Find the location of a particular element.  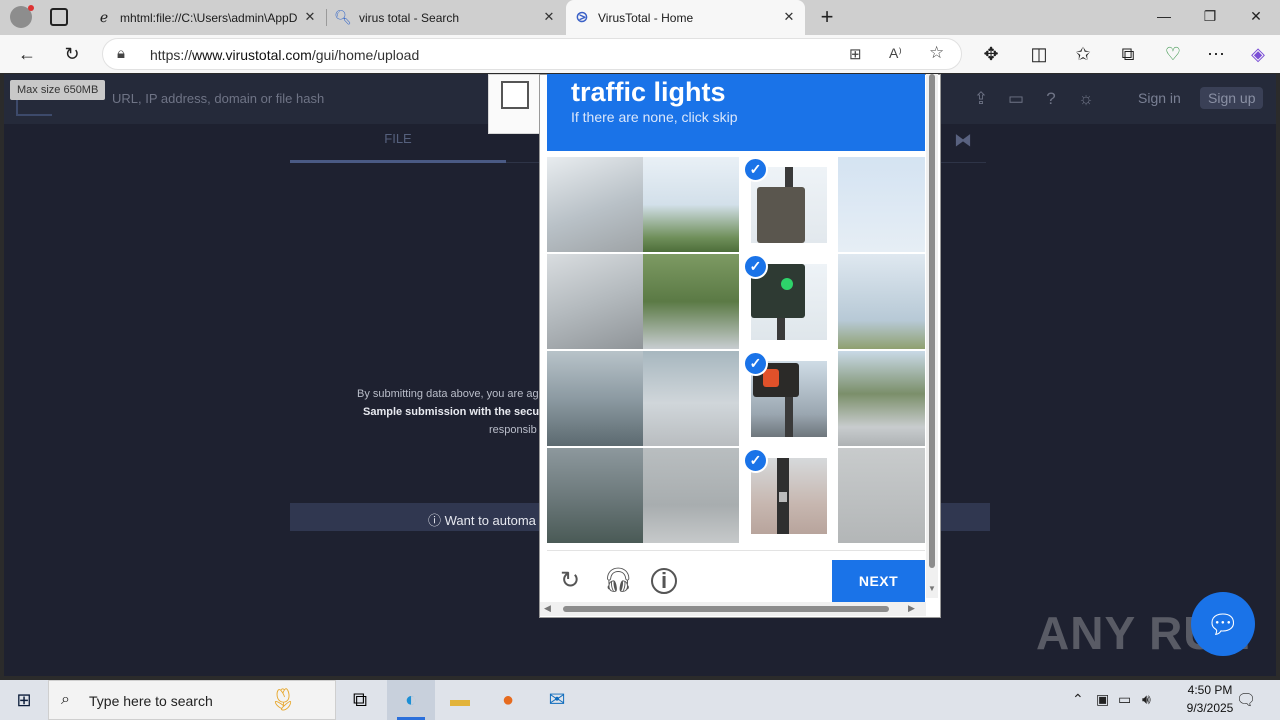

restore-button: ❐ is located at coordinates (1210, 16).